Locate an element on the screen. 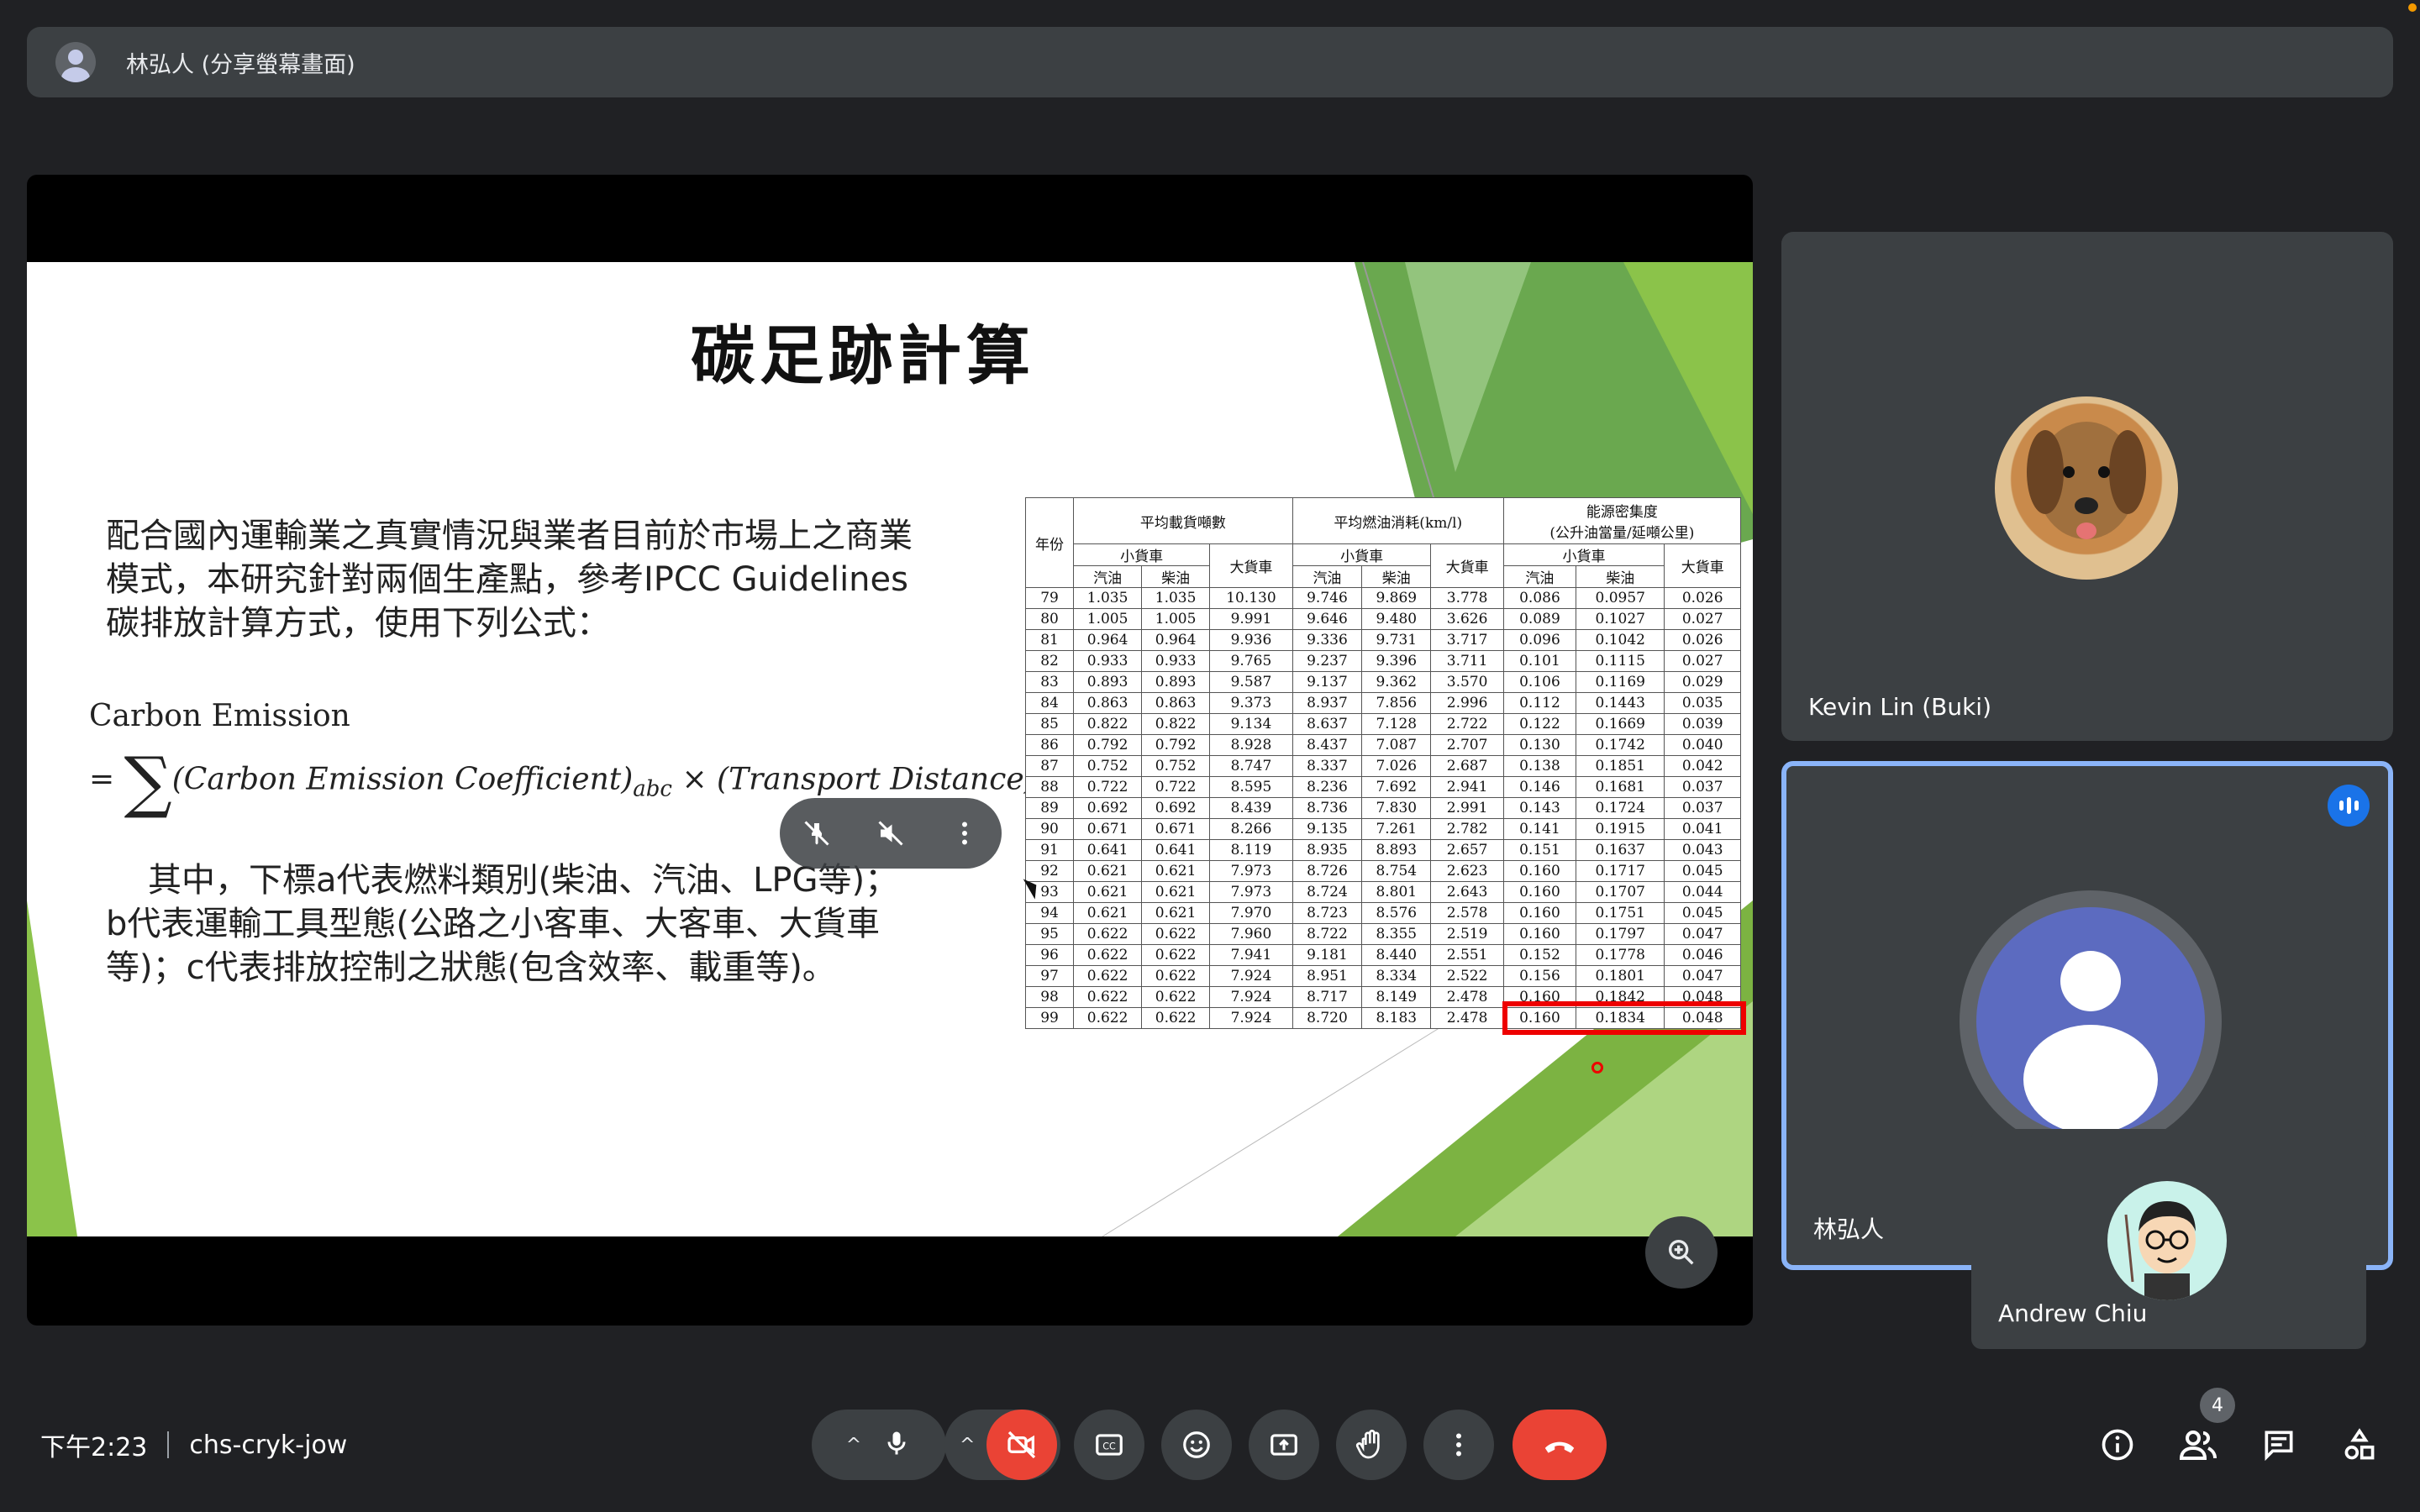 The width and height of the screenshot is (2420, 1512). activities-button is located at coordinates (2359, 1444).